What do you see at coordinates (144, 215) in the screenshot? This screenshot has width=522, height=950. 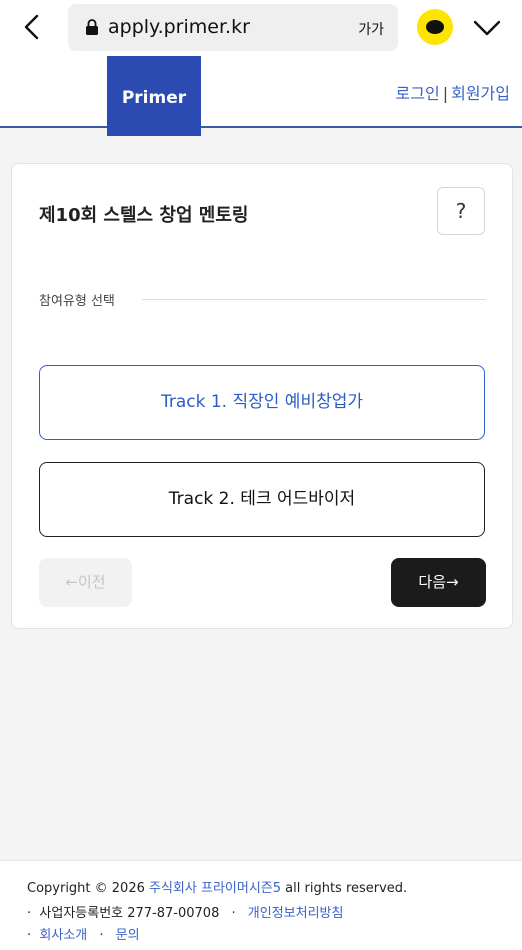 I see `program-title: 제10회 스텔스 창업 멘토링` at bounding box center [144, 215].